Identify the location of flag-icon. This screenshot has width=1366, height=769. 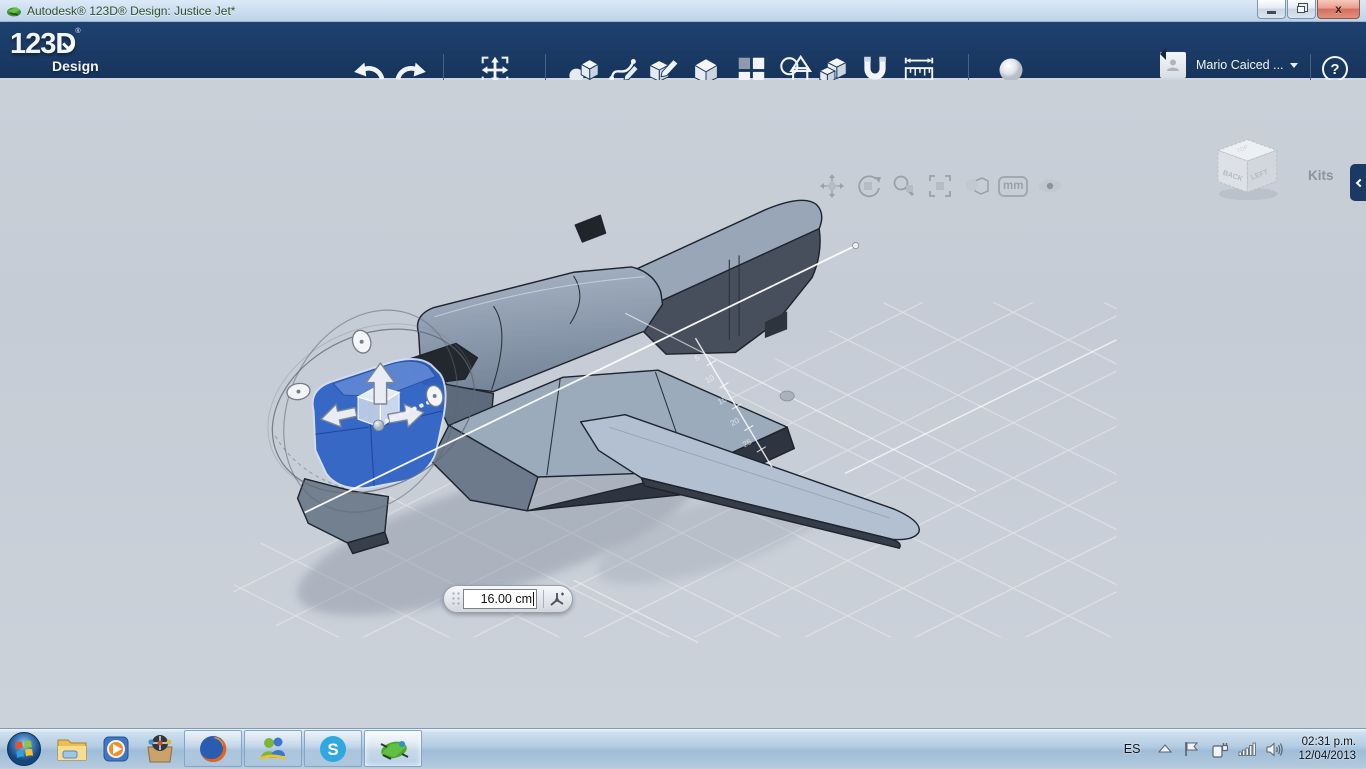
(1192, 749).